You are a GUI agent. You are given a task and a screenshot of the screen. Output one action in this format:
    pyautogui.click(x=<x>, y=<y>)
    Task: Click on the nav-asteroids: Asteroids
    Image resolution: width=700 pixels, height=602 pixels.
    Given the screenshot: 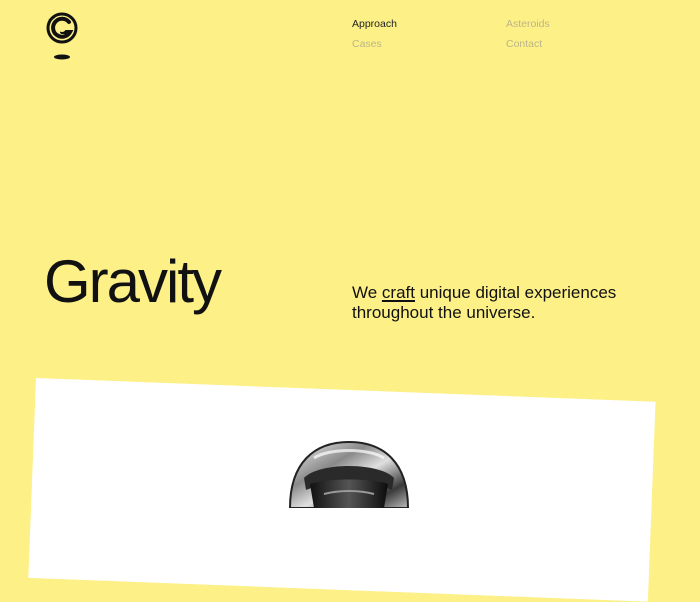 What is the action you would take?
    pyautogui.click(x=528, y=24)
    